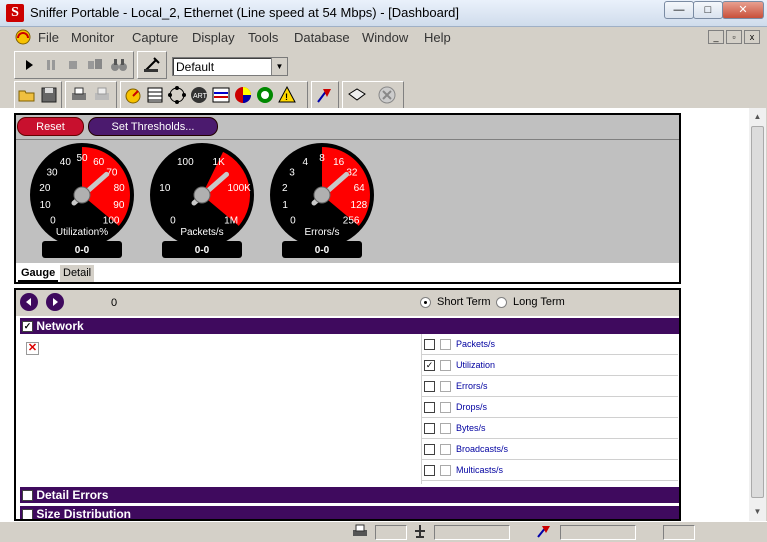  Describe the element at coordinates (471, 428) in the screenshot. I see `stat-label: Bytes/s` at that location.